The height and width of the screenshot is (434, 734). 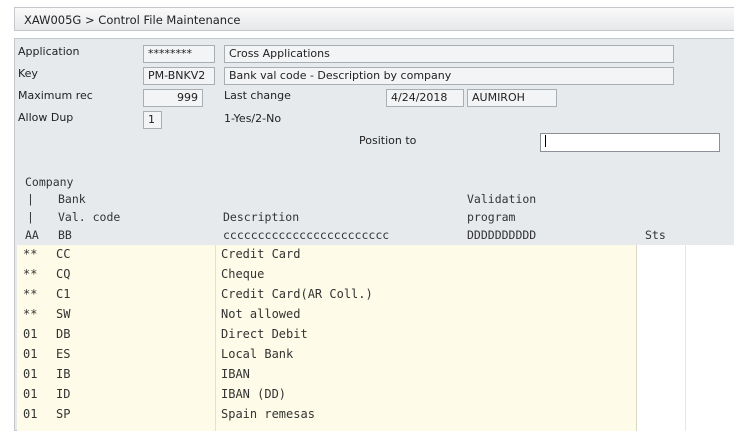 I want to click on position-to-input, so click(x=630, y=142).